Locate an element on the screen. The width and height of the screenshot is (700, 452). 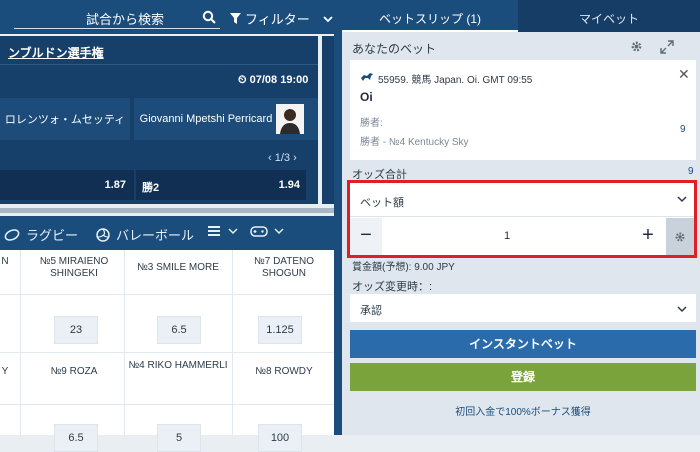
bet-selection: 勝者 - №4 Kentucky Sky is located at coordinates (414, 142).